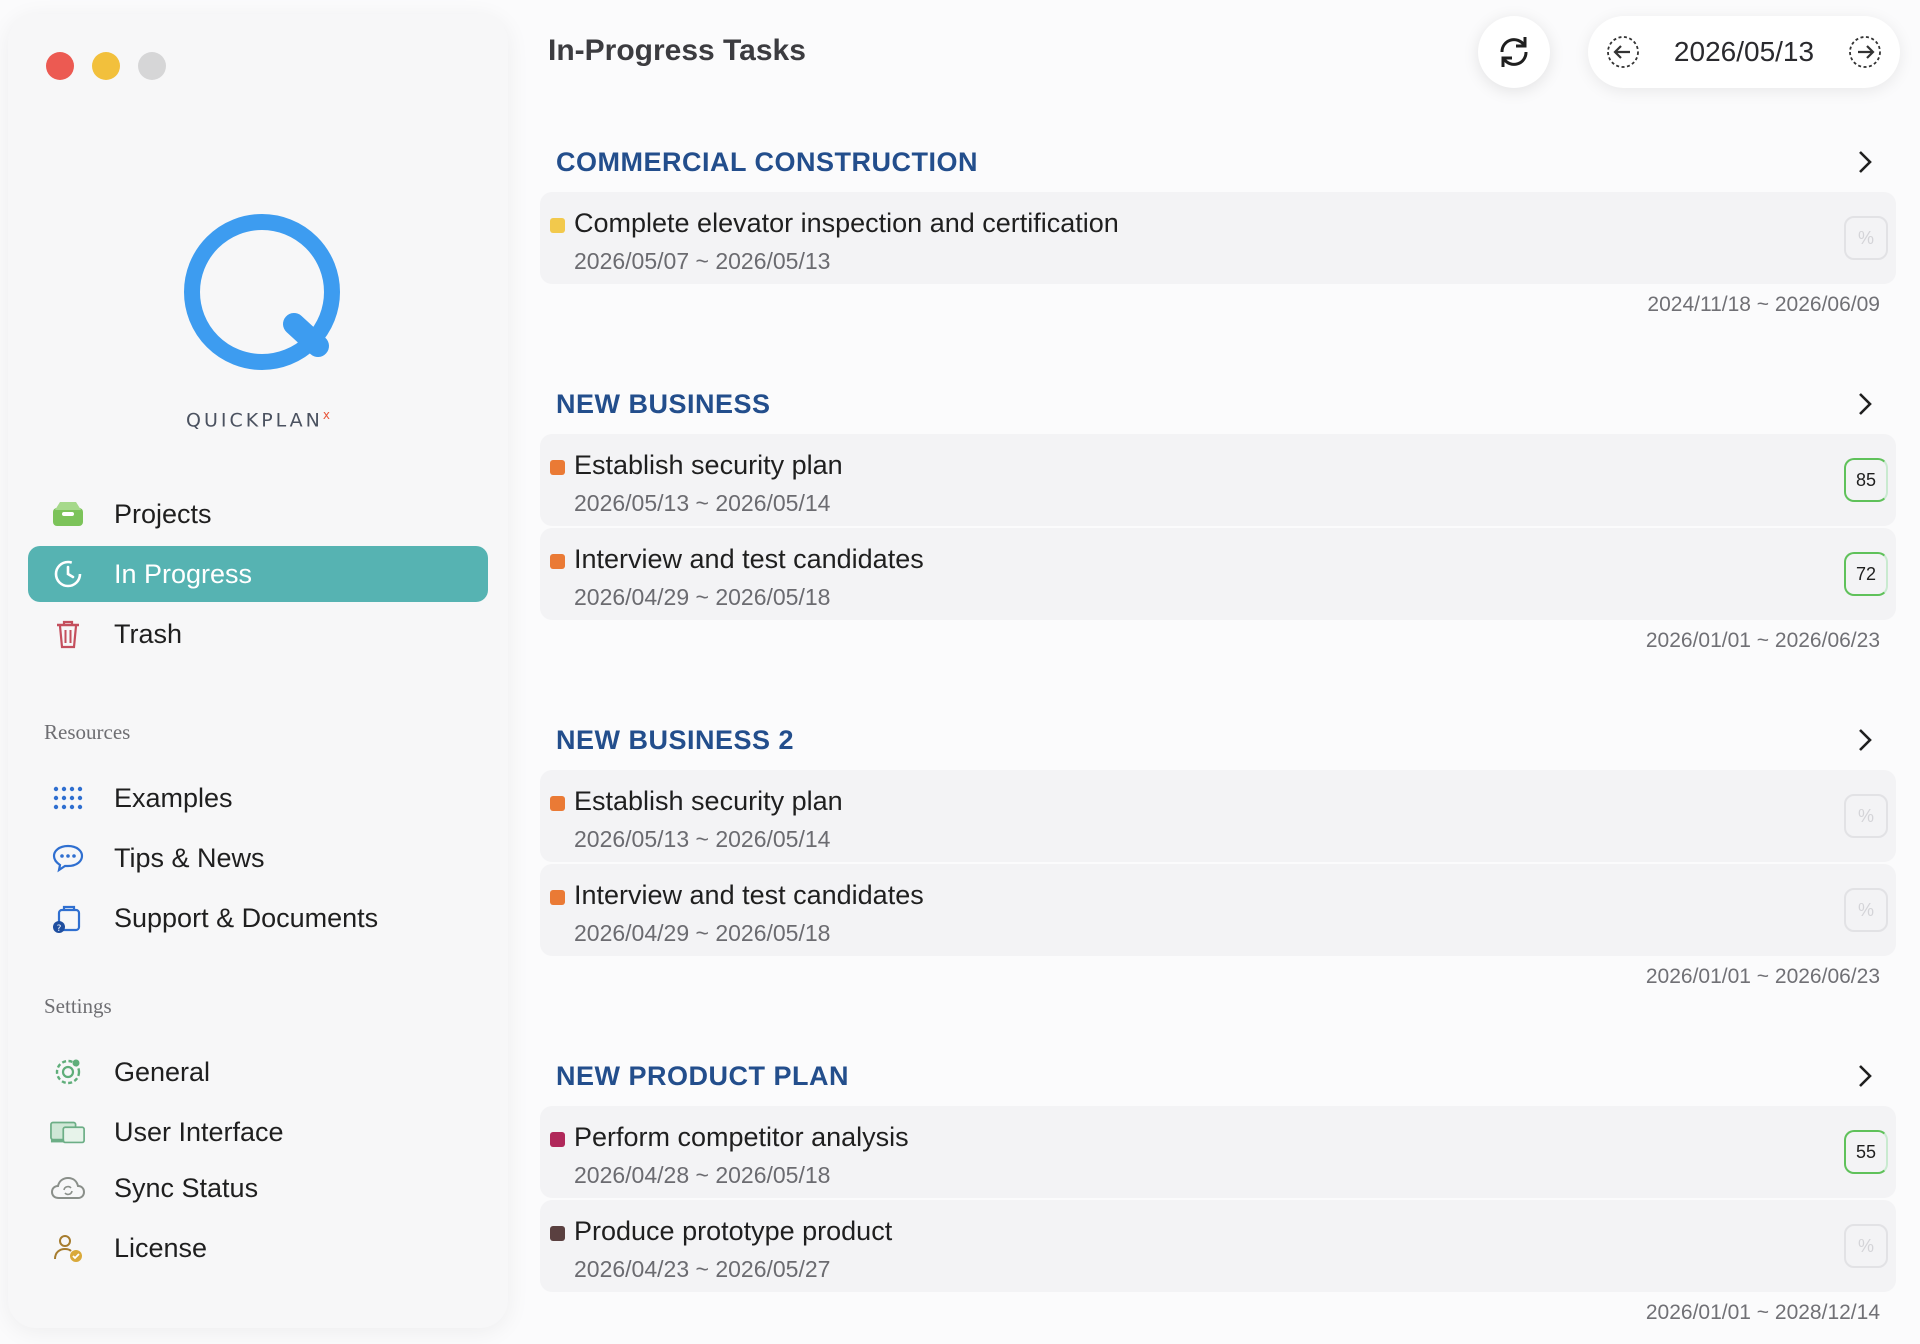 Image resolution: width=1920 pixels, height=1344 pixels. Describe the element at coordinates (78, 1006) in the screenshot. I see `settings-section-label: Settings` at that location.